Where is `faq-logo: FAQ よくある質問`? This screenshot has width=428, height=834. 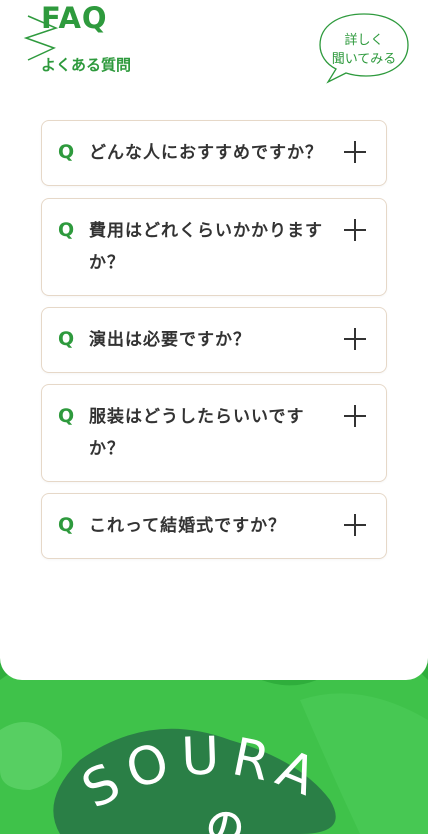 faq-logo: FAQ よくある質問 is located at coordinates (92, 39).